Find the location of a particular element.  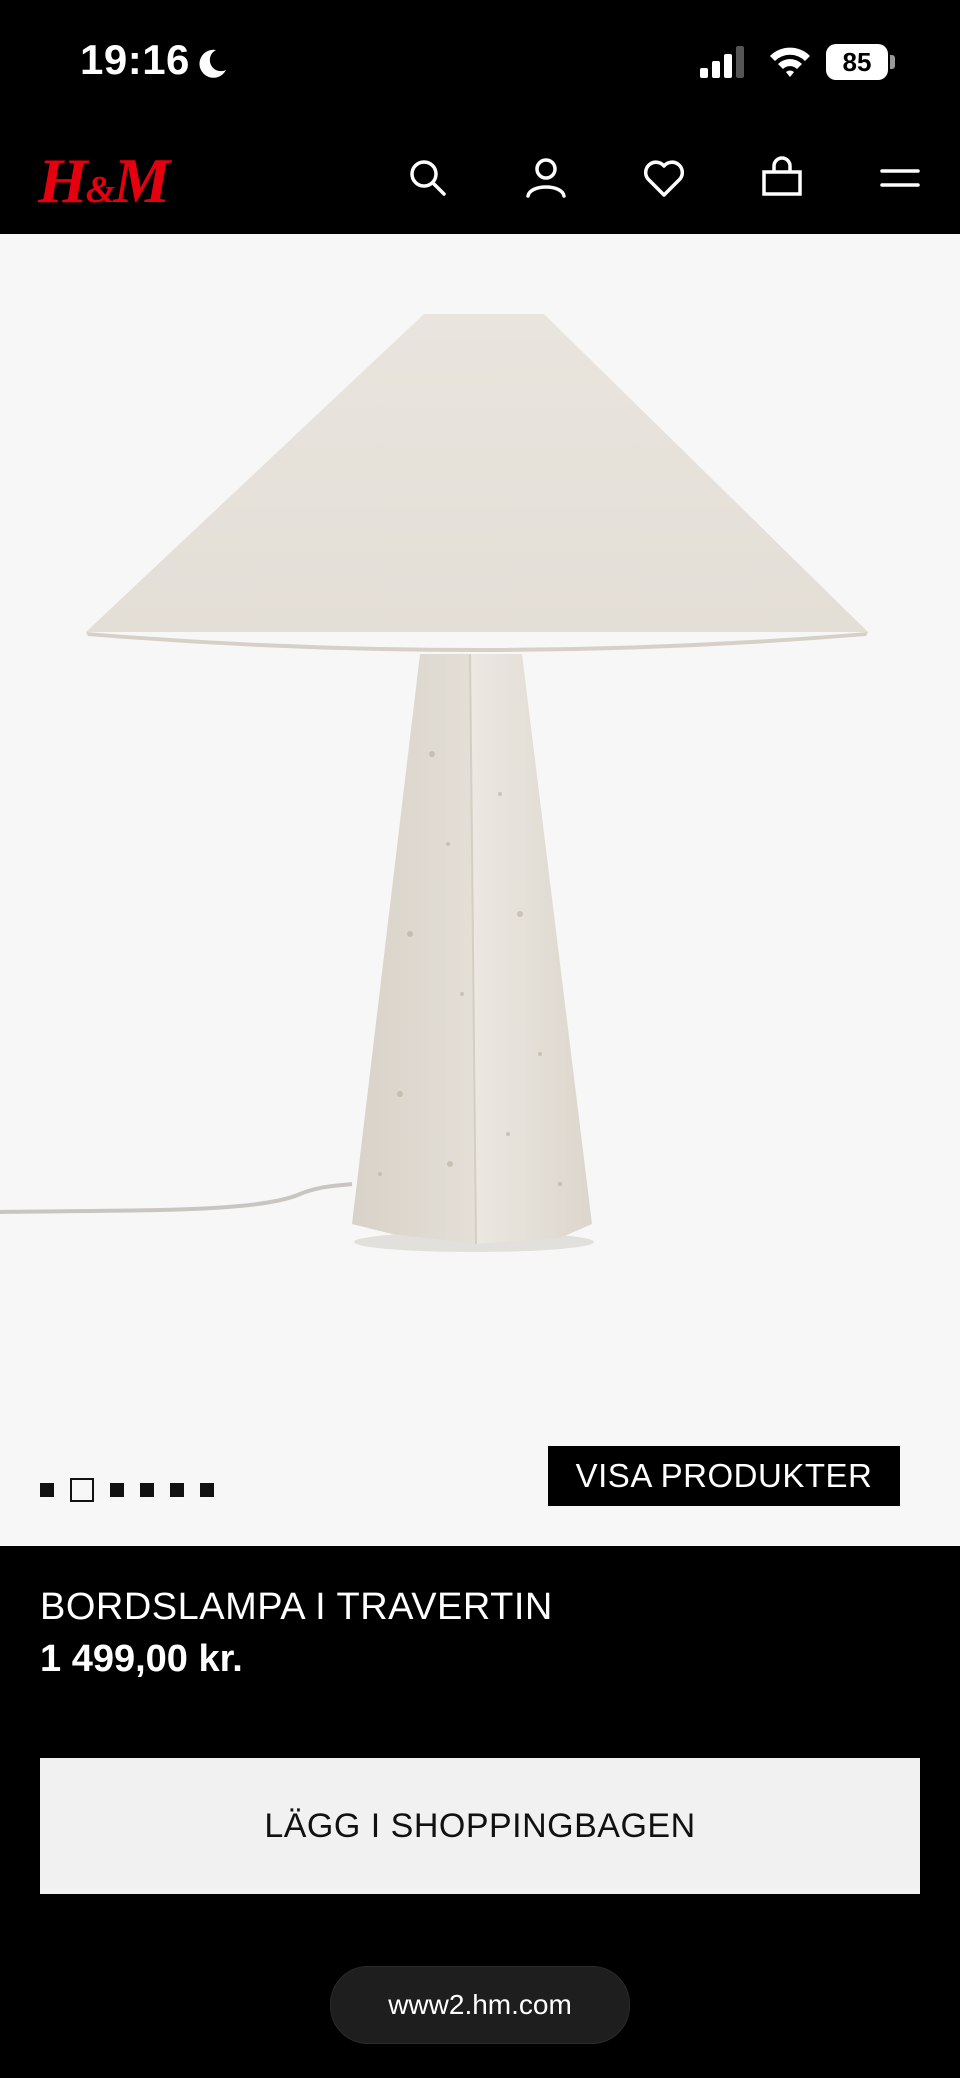

battery-indicator: 85 is located at coordinates (862, 62).